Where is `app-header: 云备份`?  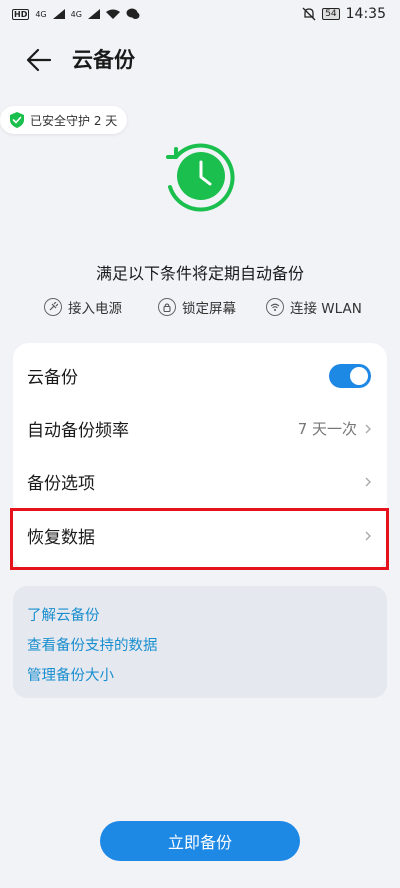
app-header: 云备份 is located at coordinates (200, 60).